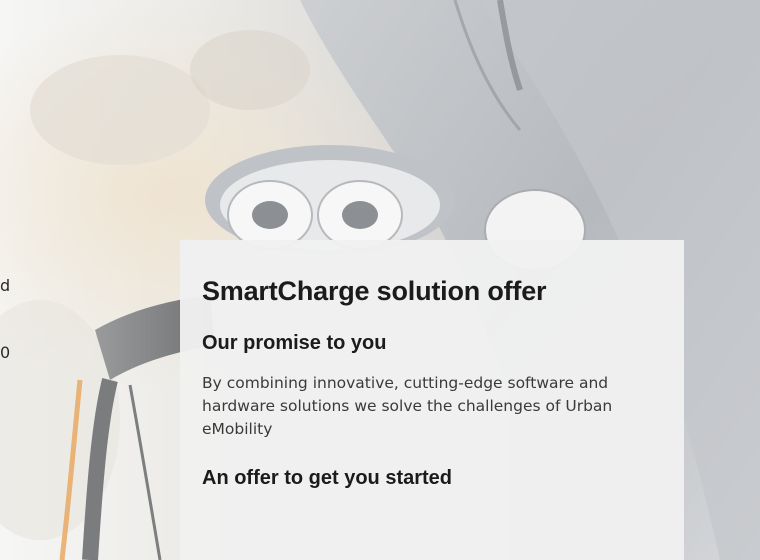 The height and width of the screenshot is (560, 760). I want to click on started-offer-heading: An offer to get you started, so click(327, 478).